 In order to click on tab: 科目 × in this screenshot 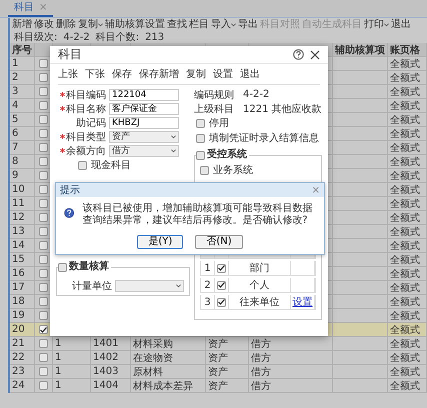, I will do `click(31, 9)`.